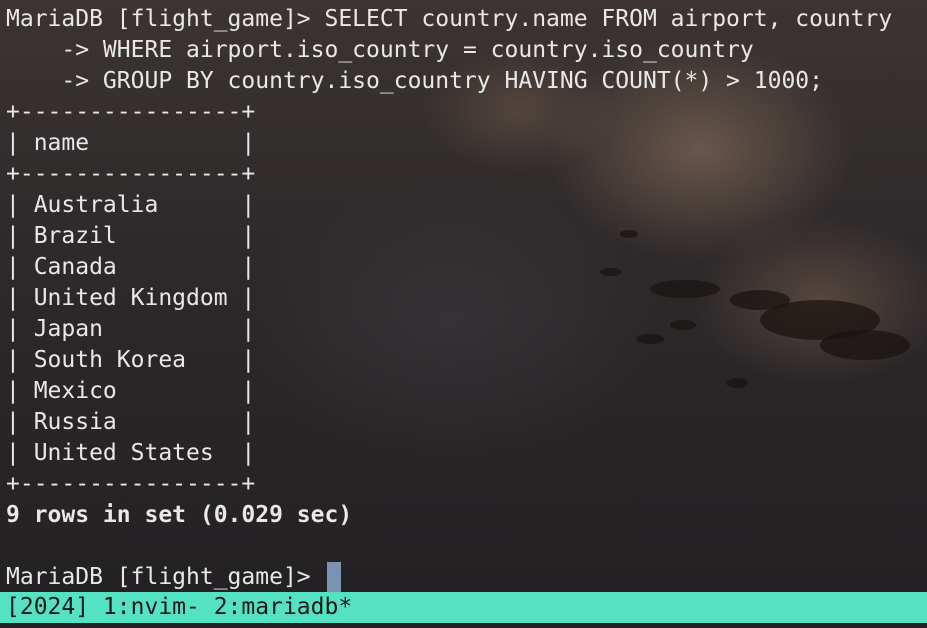 Image resolution: width=927 pixels, height=628 pixels. What do you see at coordinates (333, 577) in the screenshot?
I see `text-cursor` at bounding box center [333, 577].